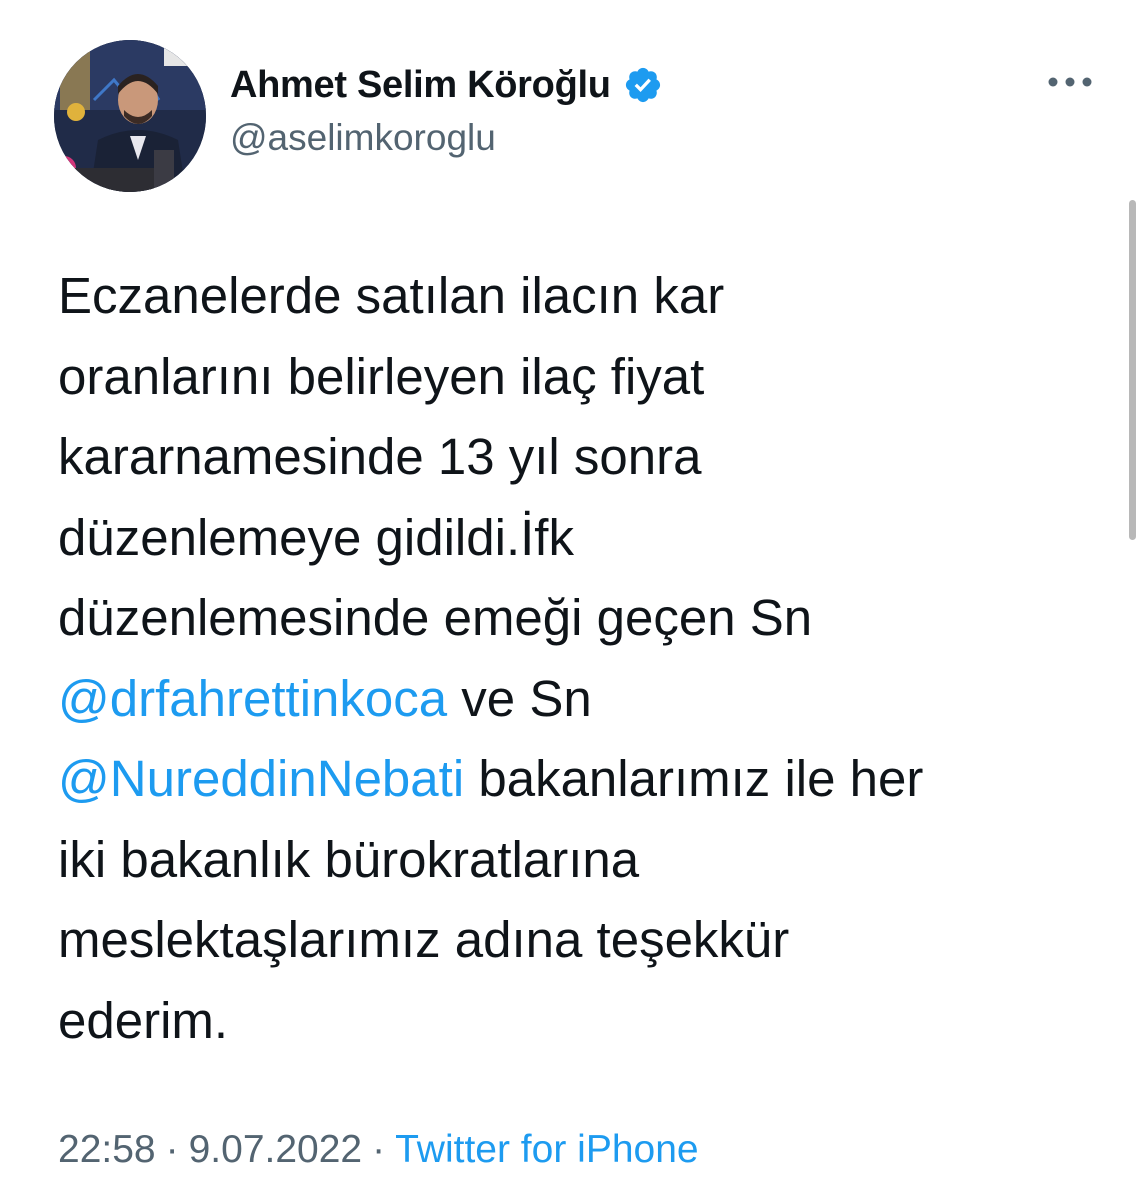 This screenshot has width=1144, height=1200. I want to click on more-options-button, so click(1070, 82).